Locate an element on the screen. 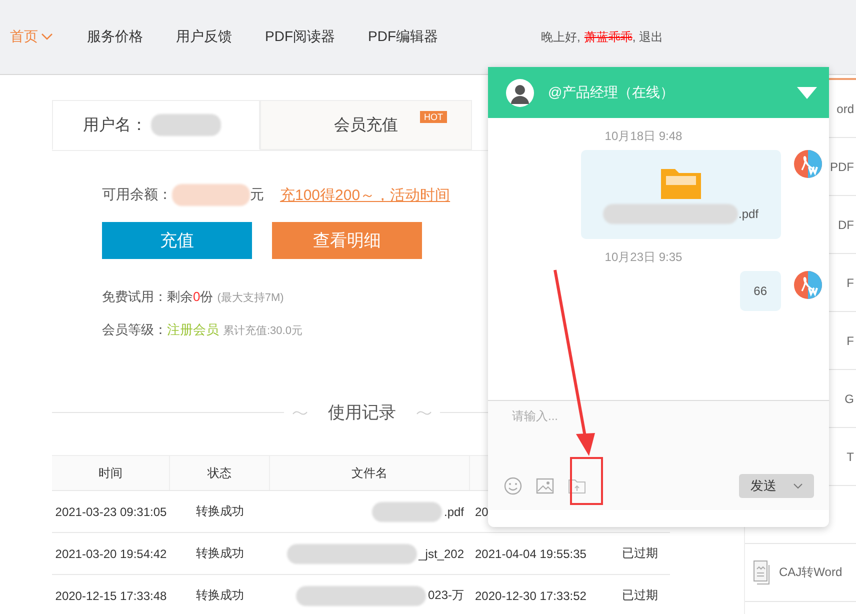 Image resolution: width=856 pixels, height=614 pixels. chevron-down-icon is located at coordinates (47, 37).